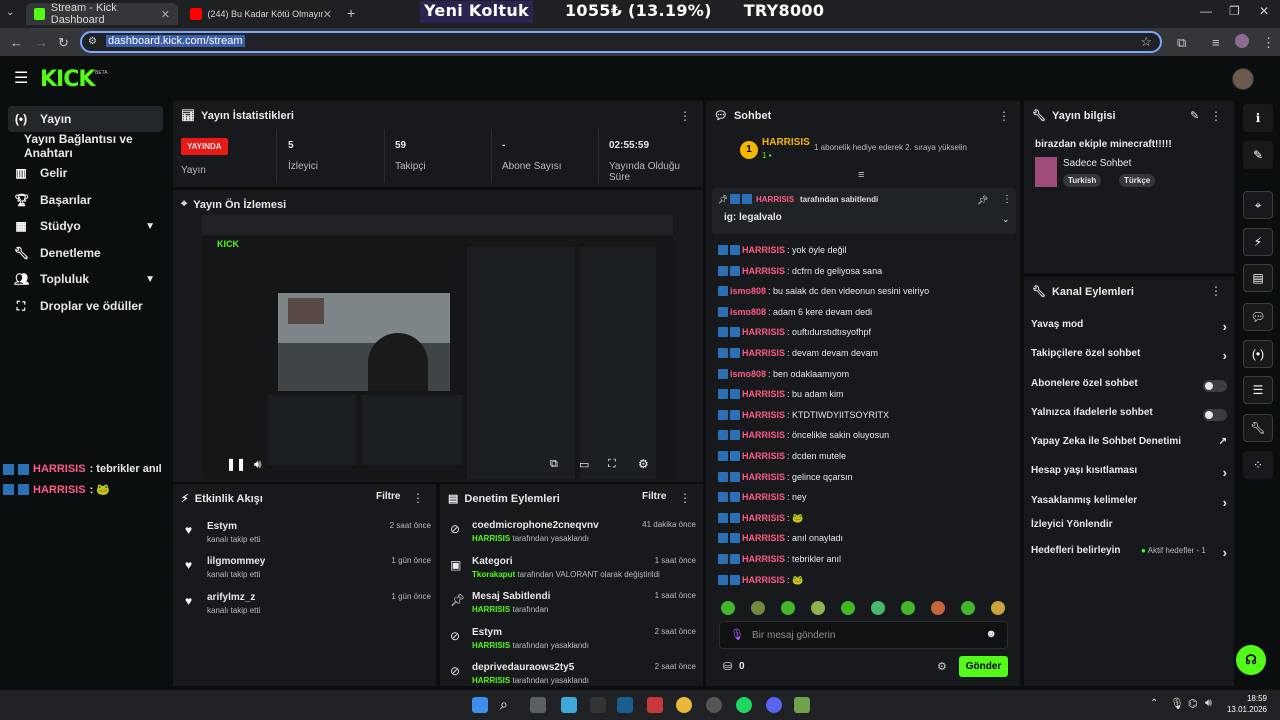 The width and height of the screenshot is (1280, 720). Describe the element at coordinates (523, 667) in the screenshot. I see `mod-target: deprivedauraows2ty5` at that location.